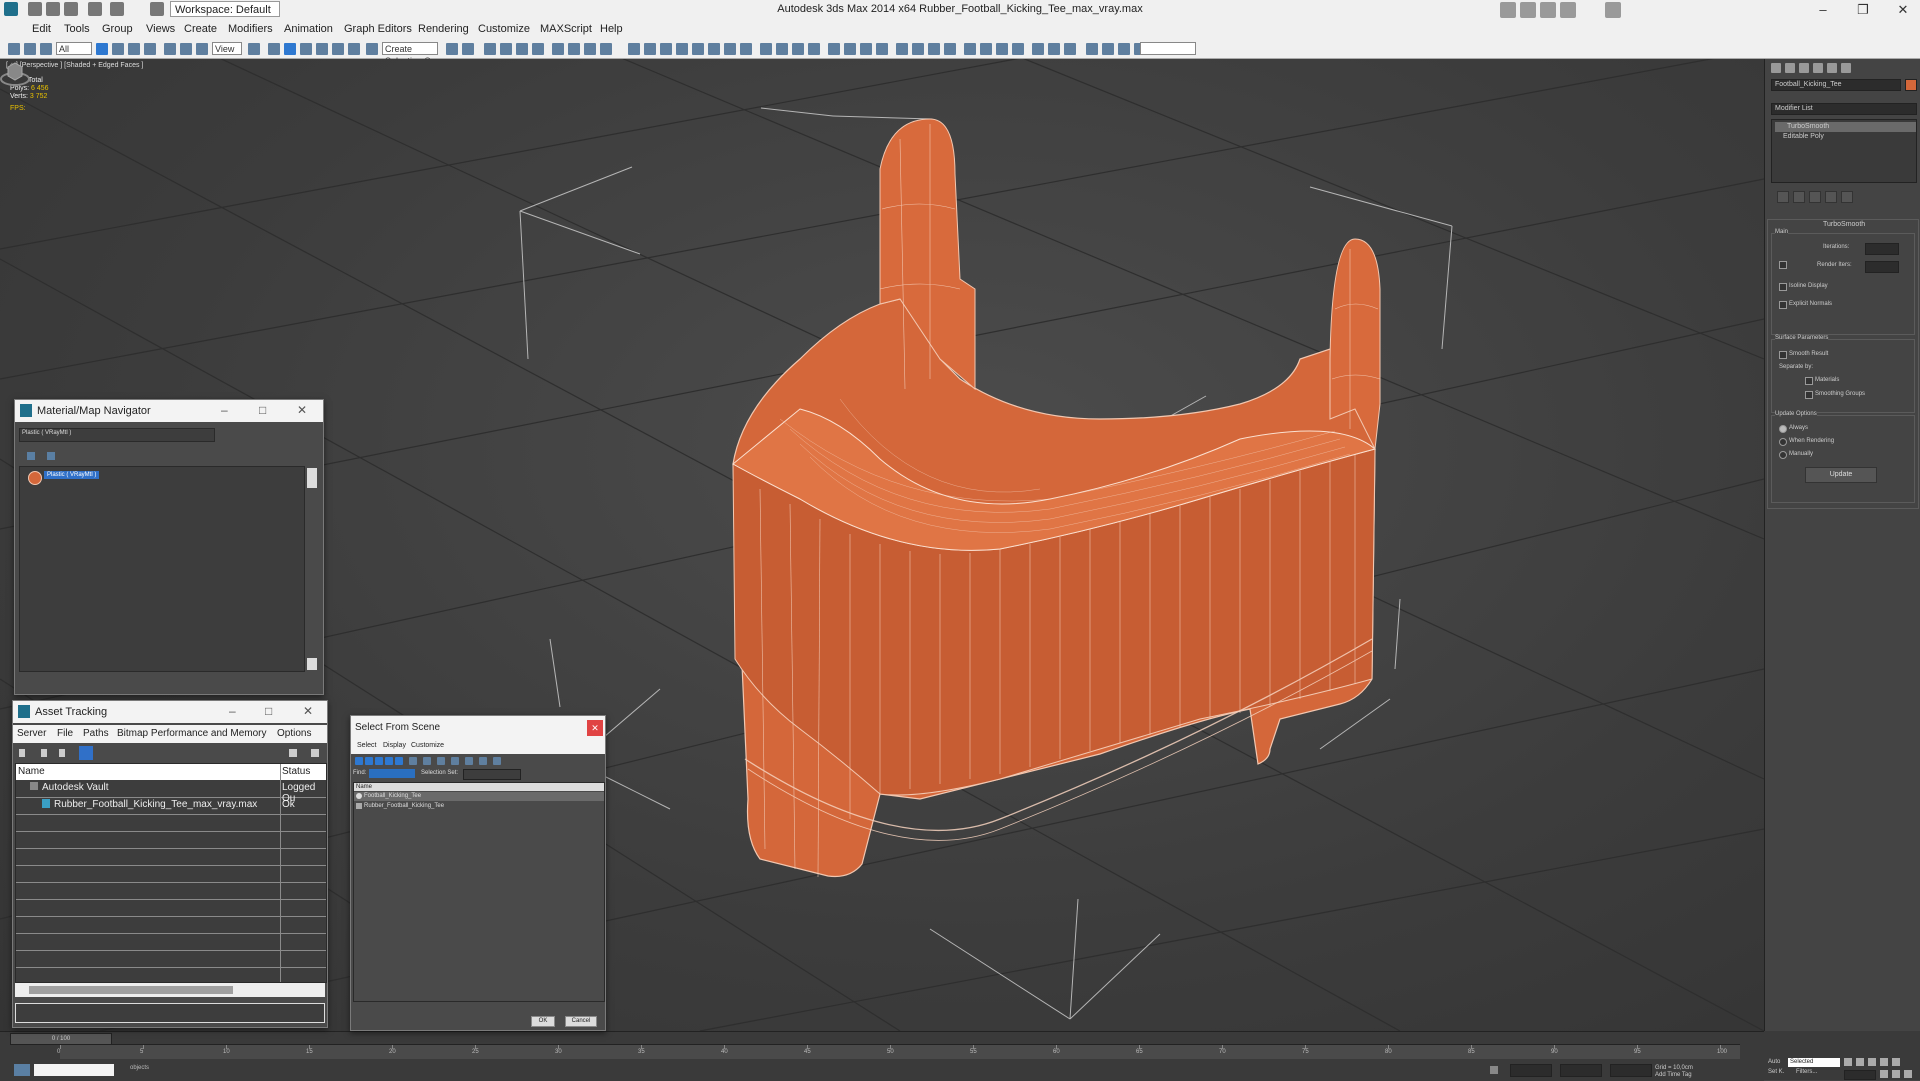 The width and height of the screenshot is (1920, 1081). What do you see at coordinates (372, 49) in the screenshot?
I see `edit-named-selection-icon` at bounding box center [372, 49].